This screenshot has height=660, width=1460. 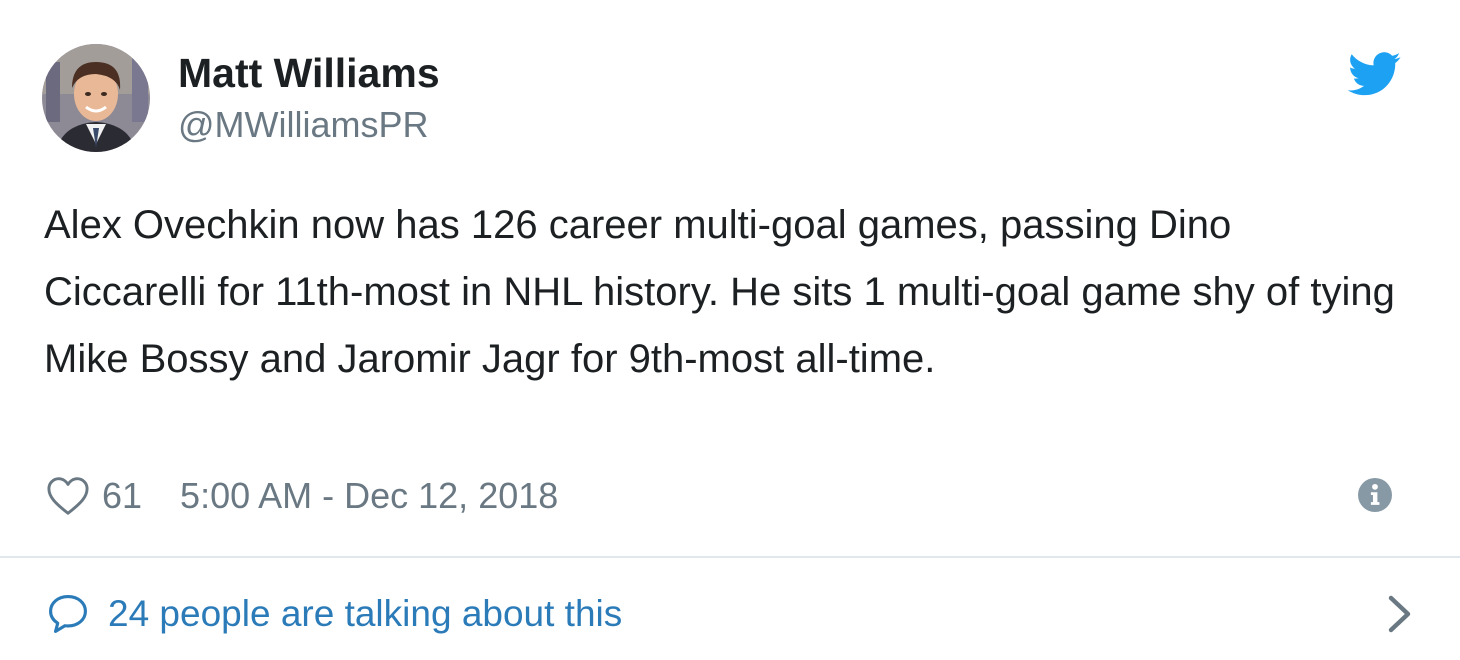 I want to click on user-names: Matt Williams @MWilliamsPR, so click(x=309, y=98).